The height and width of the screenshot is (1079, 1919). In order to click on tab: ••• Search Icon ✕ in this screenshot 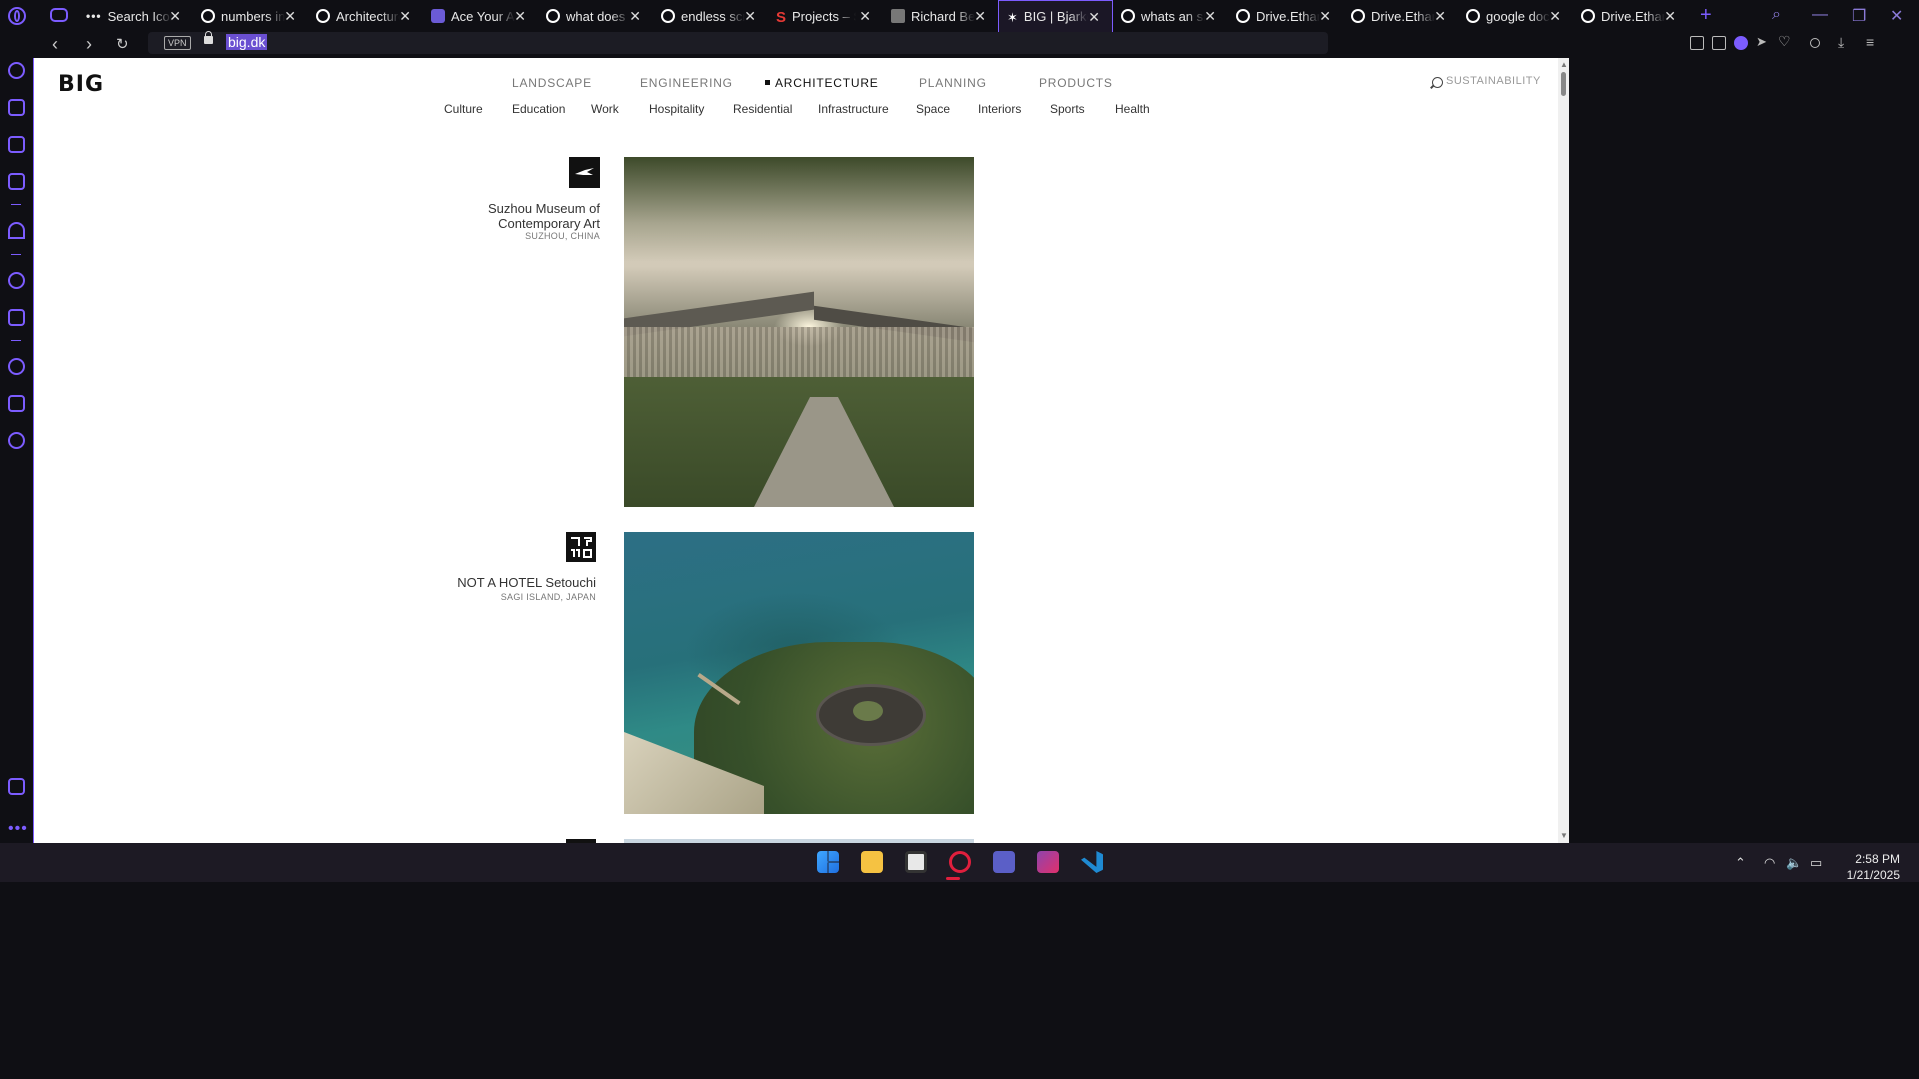, I will do `click(135, 16)`.